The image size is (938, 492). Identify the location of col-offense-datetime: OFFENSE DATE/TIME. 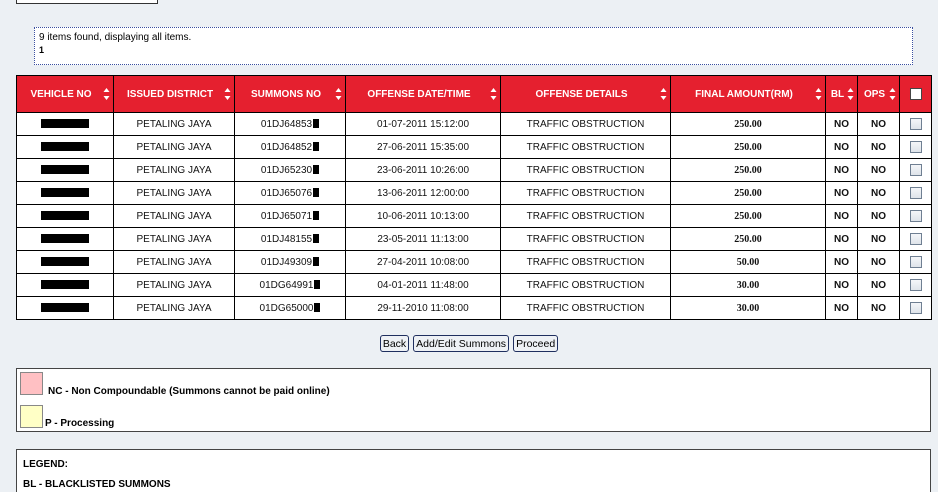
(423, 94).